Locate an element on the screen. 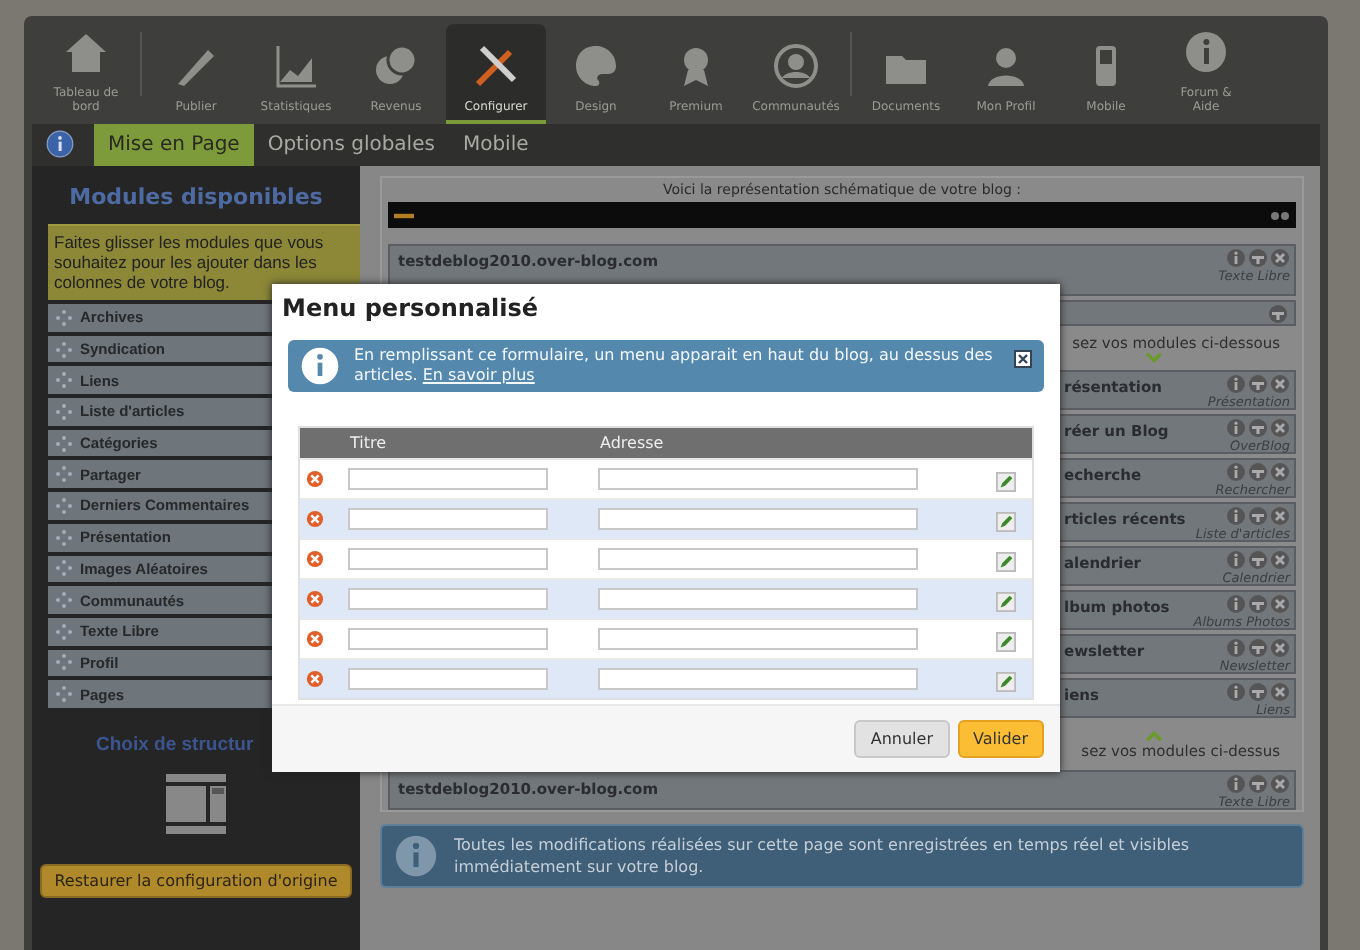 The image size is (1360, 950). palette-icon is located at coordinates (596, 66).